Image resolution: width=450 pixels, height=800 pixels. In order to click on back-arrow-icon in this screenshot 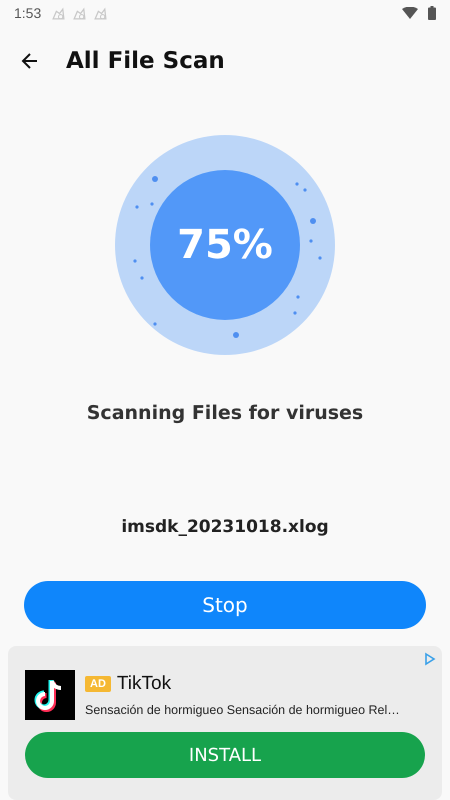, I will do `click(30, 61)`.